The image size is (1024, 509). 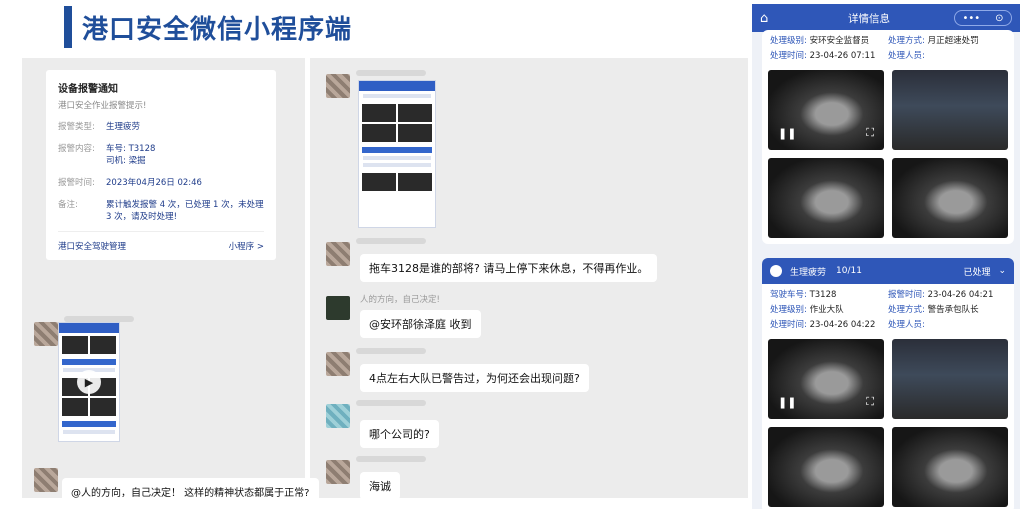 What do you see at coordinates (107, 155) in the screenshot?
I see `notice-row-content: 报警内容: 车号: T3128 司机: 梁掘` at bounding box center [107, 155].